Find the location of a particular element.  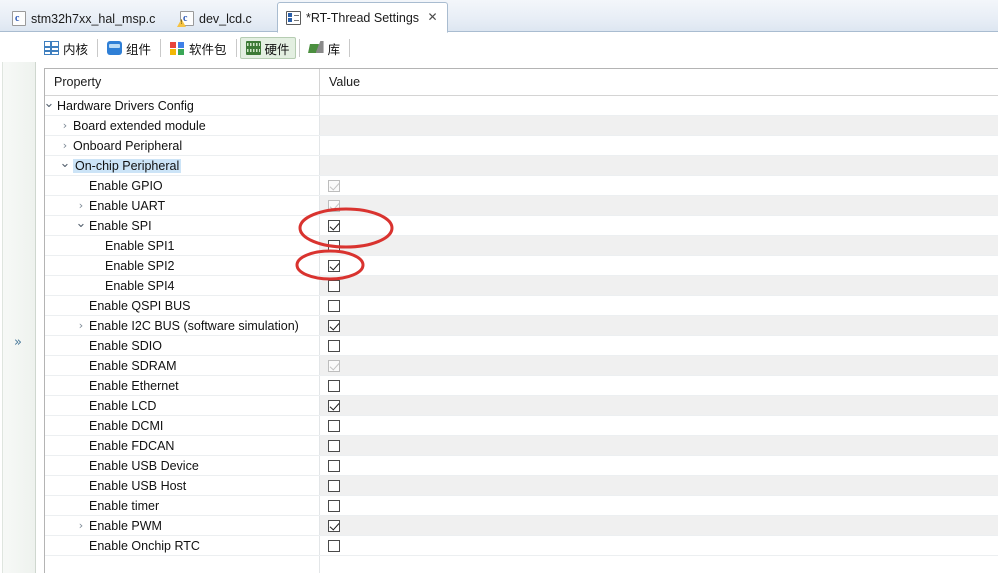

checkbox-enable-spi is located at coordinates (334, 225).